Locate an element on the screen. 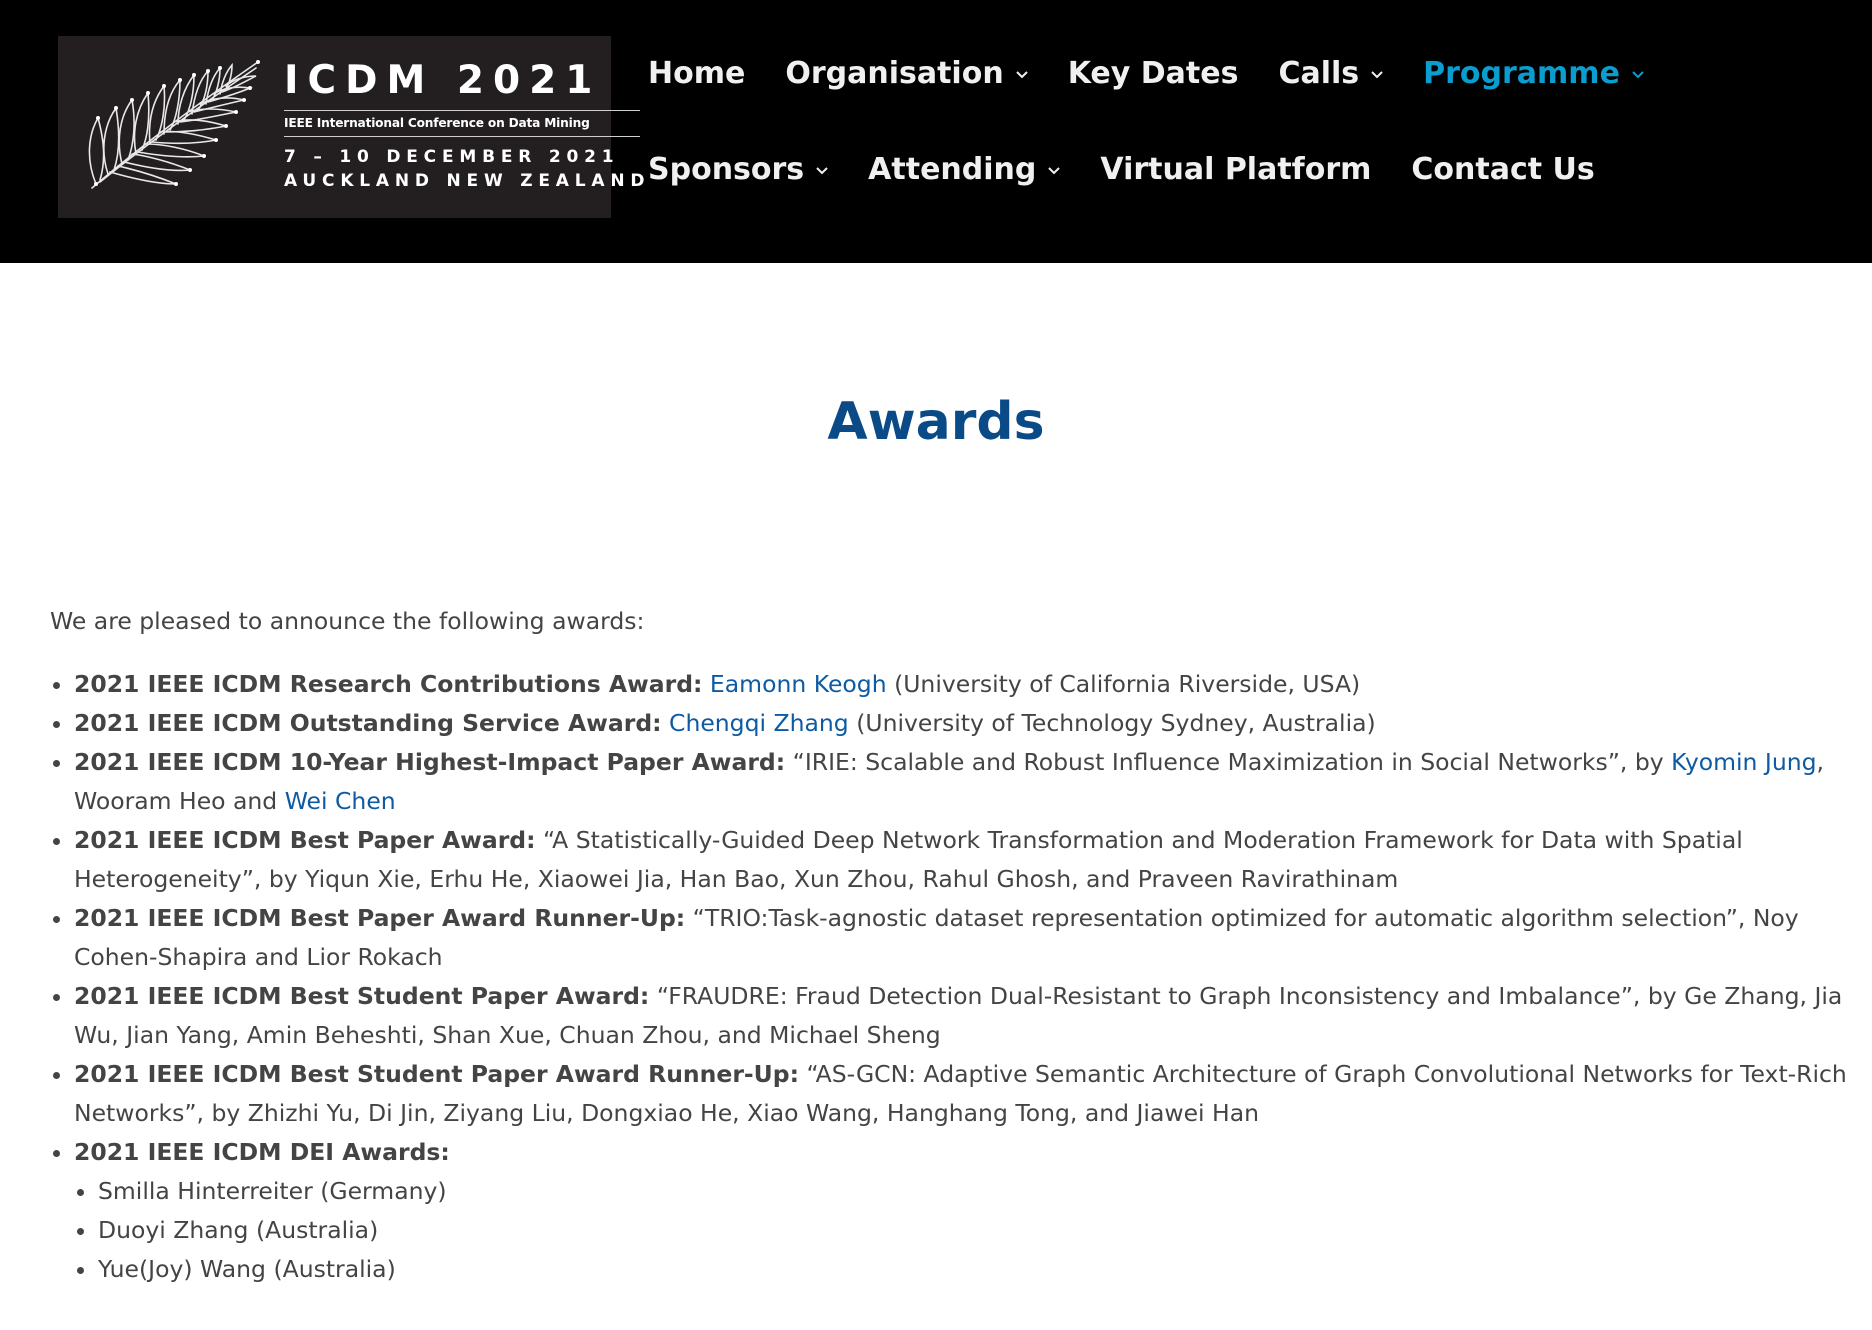 This screenshot has height=1330, width=1872. nav-item-calls: Calls is located at coordinates (1330, 73).